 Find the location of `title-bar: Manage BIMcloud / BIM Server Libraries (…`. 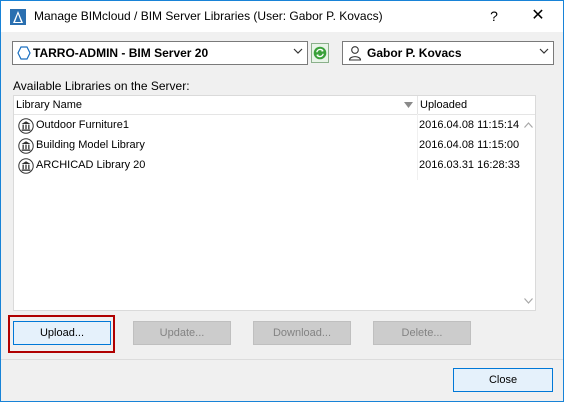

title-bar: Manage BIMcloud / BIM Server Libraries (… is located at coordinates (282, 16).